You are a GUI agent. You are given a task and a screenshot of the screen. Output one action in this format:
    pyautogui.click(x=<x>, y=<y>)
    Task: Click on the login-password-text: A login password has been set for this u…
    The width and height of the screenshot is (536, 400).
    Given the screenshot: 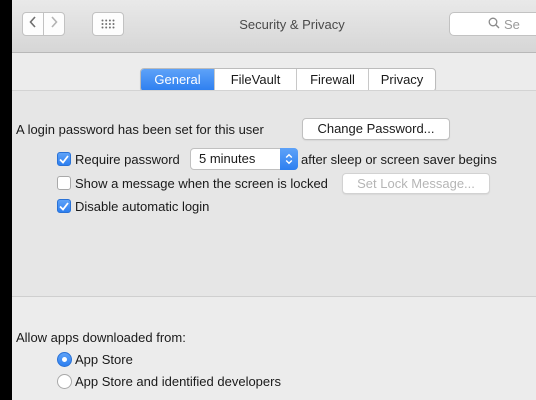 What is the action you would take?
    pyautogui.click(x=140, y=129)
    